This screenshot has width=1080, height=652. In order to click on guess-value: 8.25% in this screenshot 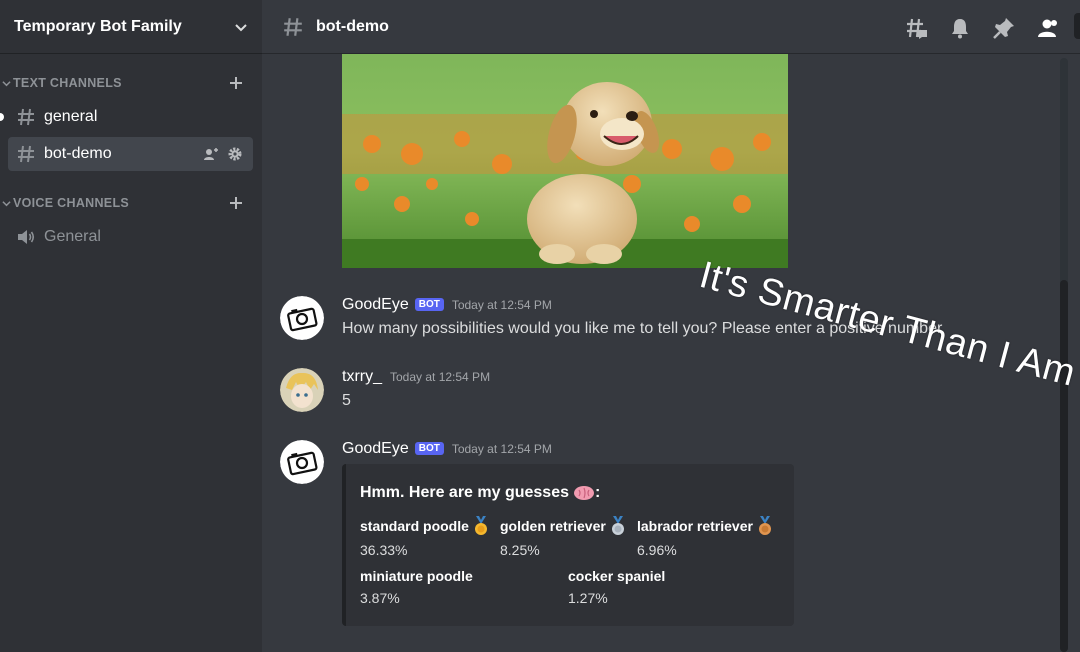, I will do `click(520, 550)`.